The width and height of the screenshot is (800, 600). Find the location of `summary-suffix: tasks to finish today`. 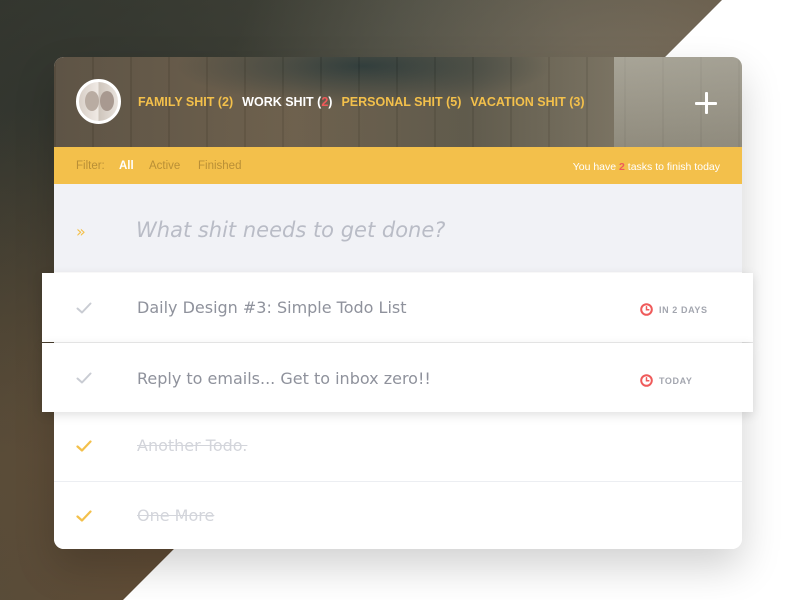

summary-suffix: tasks to finish today is located at coordinates (673, 167).